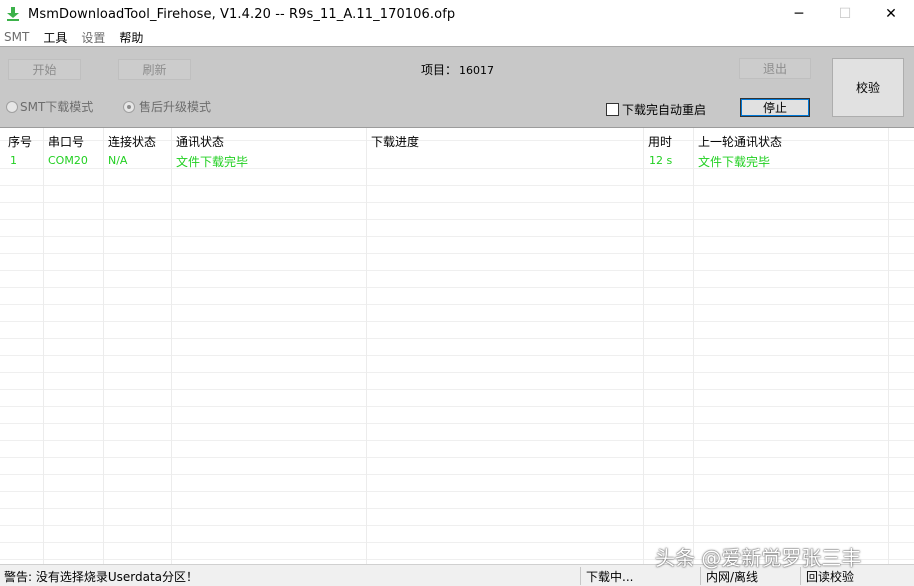  Describe the element at coordinates (57, 107) in the screenshot. I see `smt-mode-label: SMT下载模式` at that location.